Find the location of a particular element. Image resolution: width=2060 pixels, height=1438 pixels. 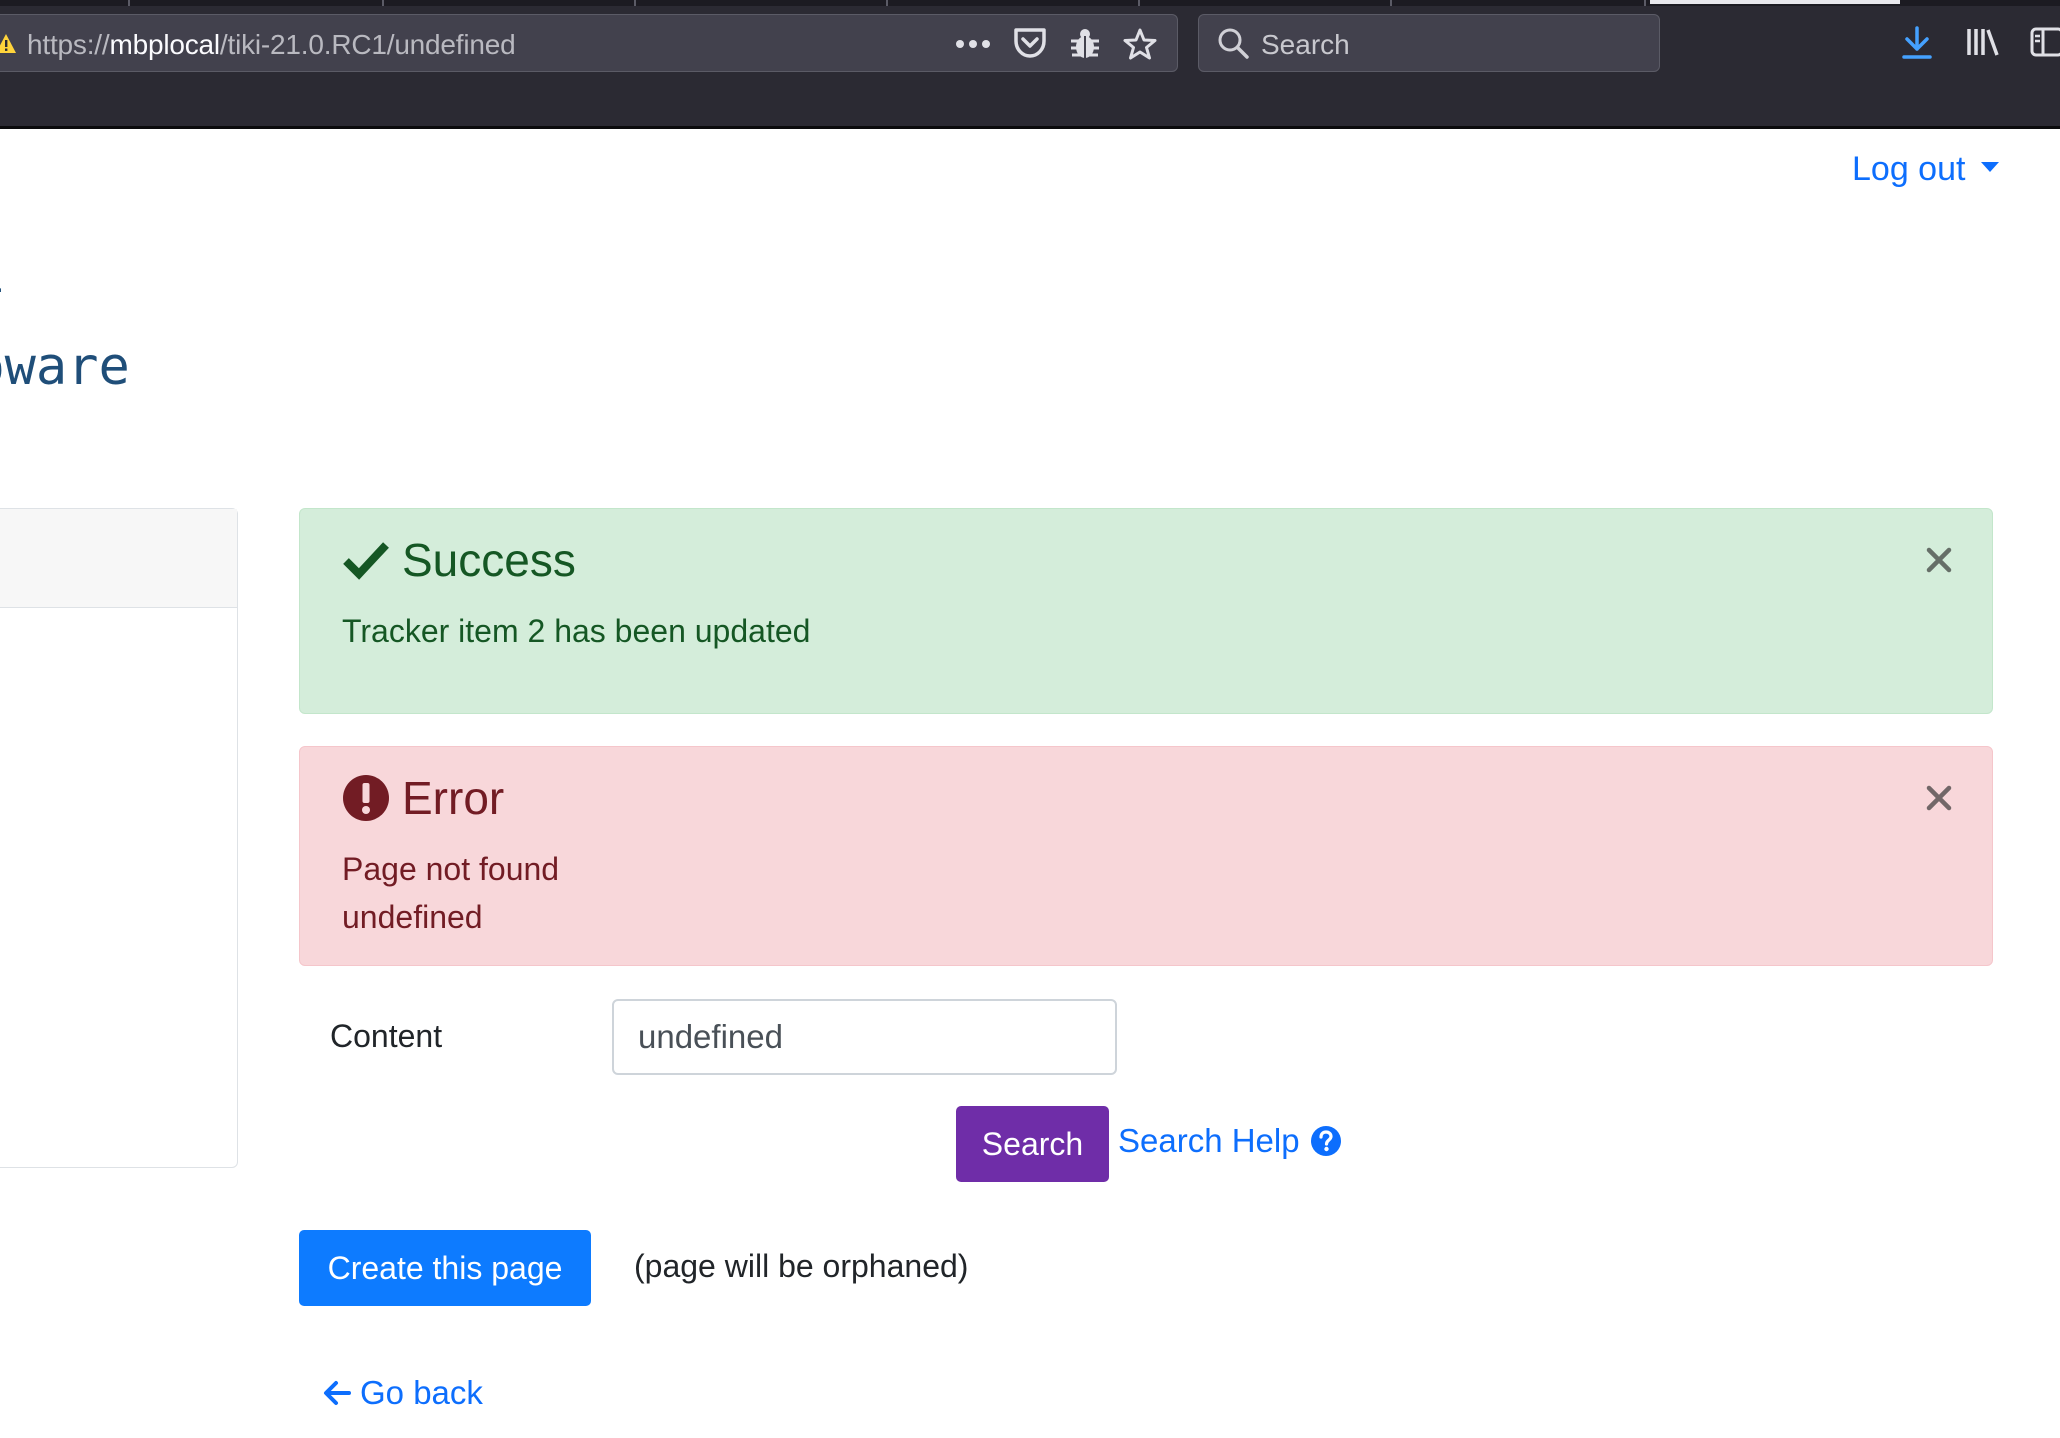

content-label: Content is located at coordinates (386, 1036).